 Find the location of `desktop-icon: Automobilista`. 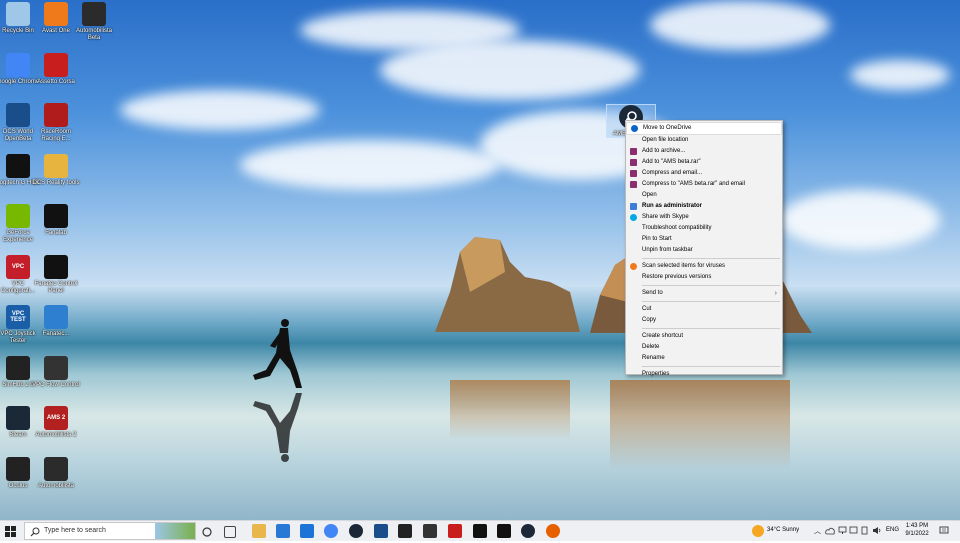

desktop-icon: Automobilista is located at coordinates (56, 473).